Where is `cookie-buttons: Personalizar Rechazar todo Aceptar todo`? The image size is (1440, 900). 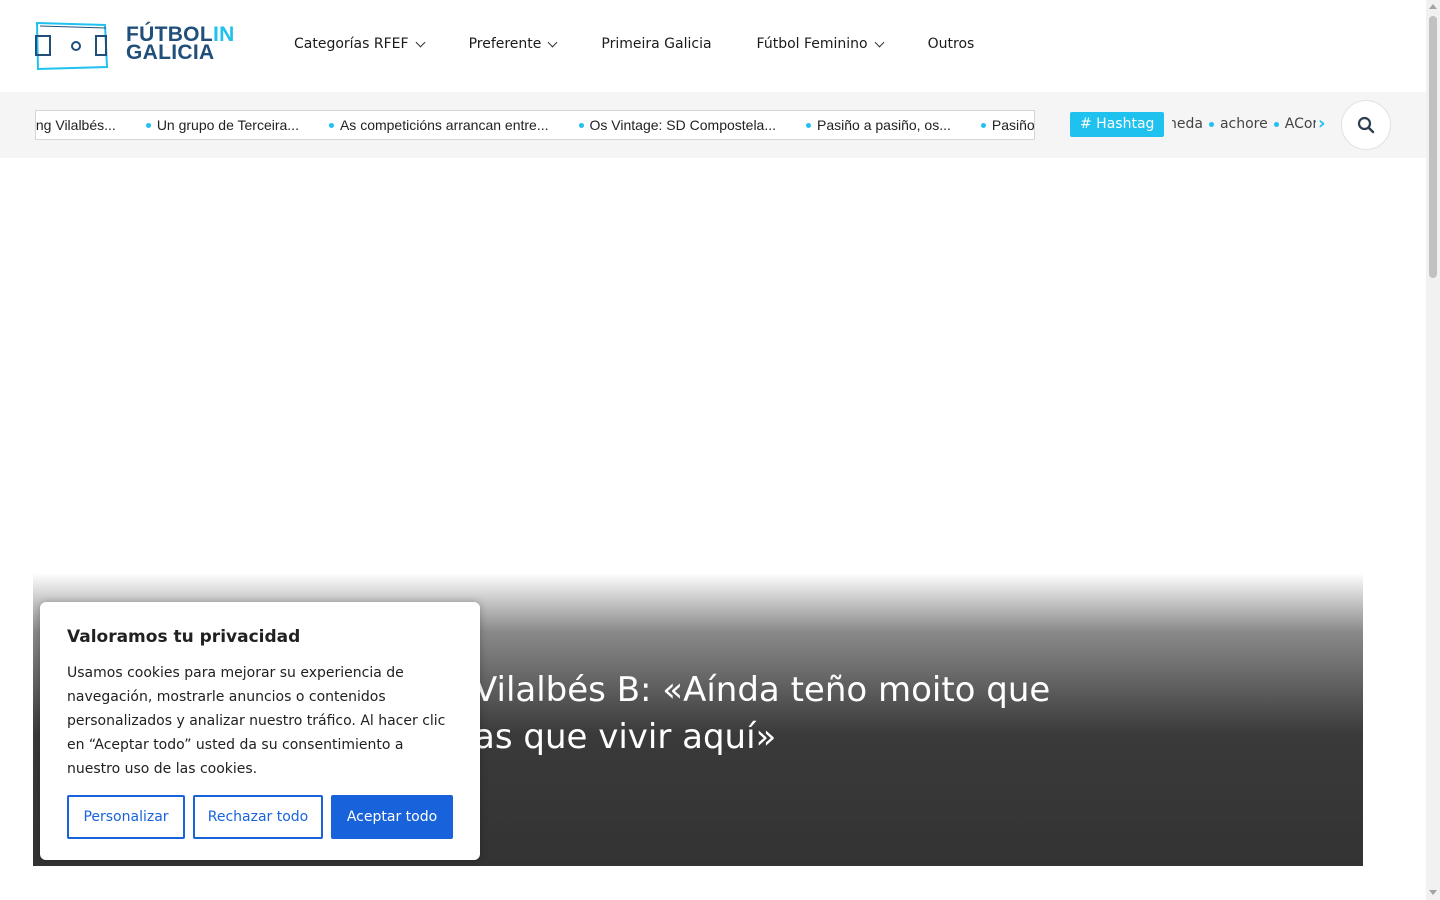 cookie-buttons: Personalizar Rechazar todo Aceptar todo is located at coordinates (264, 817).